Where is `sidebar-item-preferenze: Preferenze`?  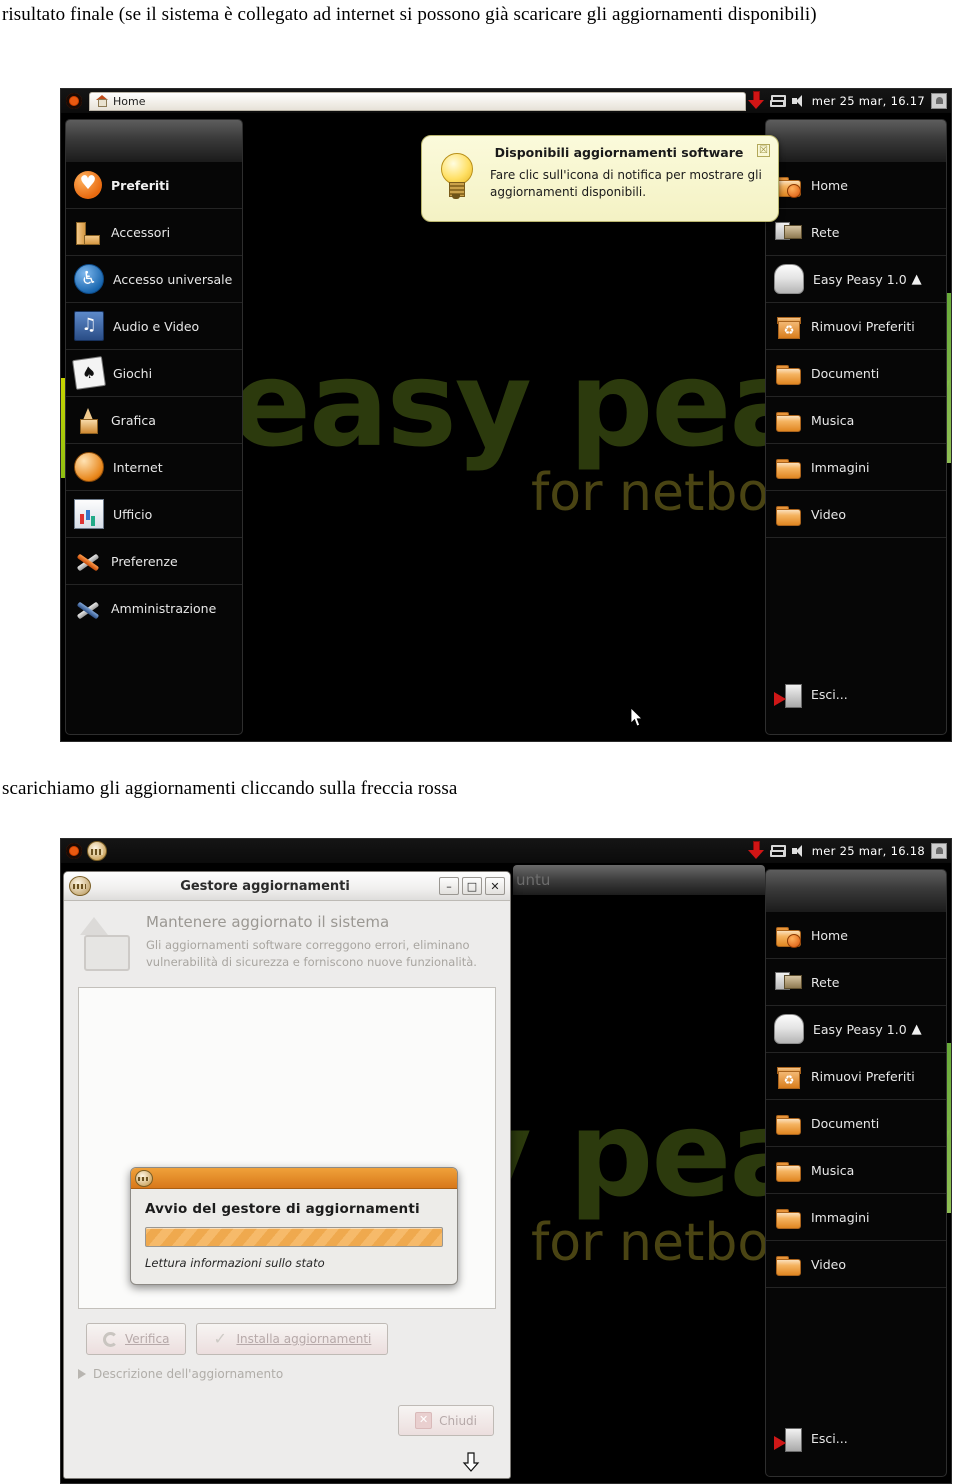 sidebar-item-preferenze: Preferenze is located at coordinates (154, 561).